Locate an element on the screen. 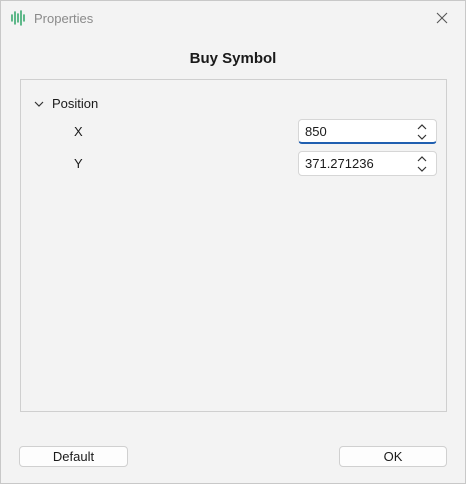 This screenshot has width=466, height=484. dialog-heading: Buy Symbol is located at coordinates (233, 58).